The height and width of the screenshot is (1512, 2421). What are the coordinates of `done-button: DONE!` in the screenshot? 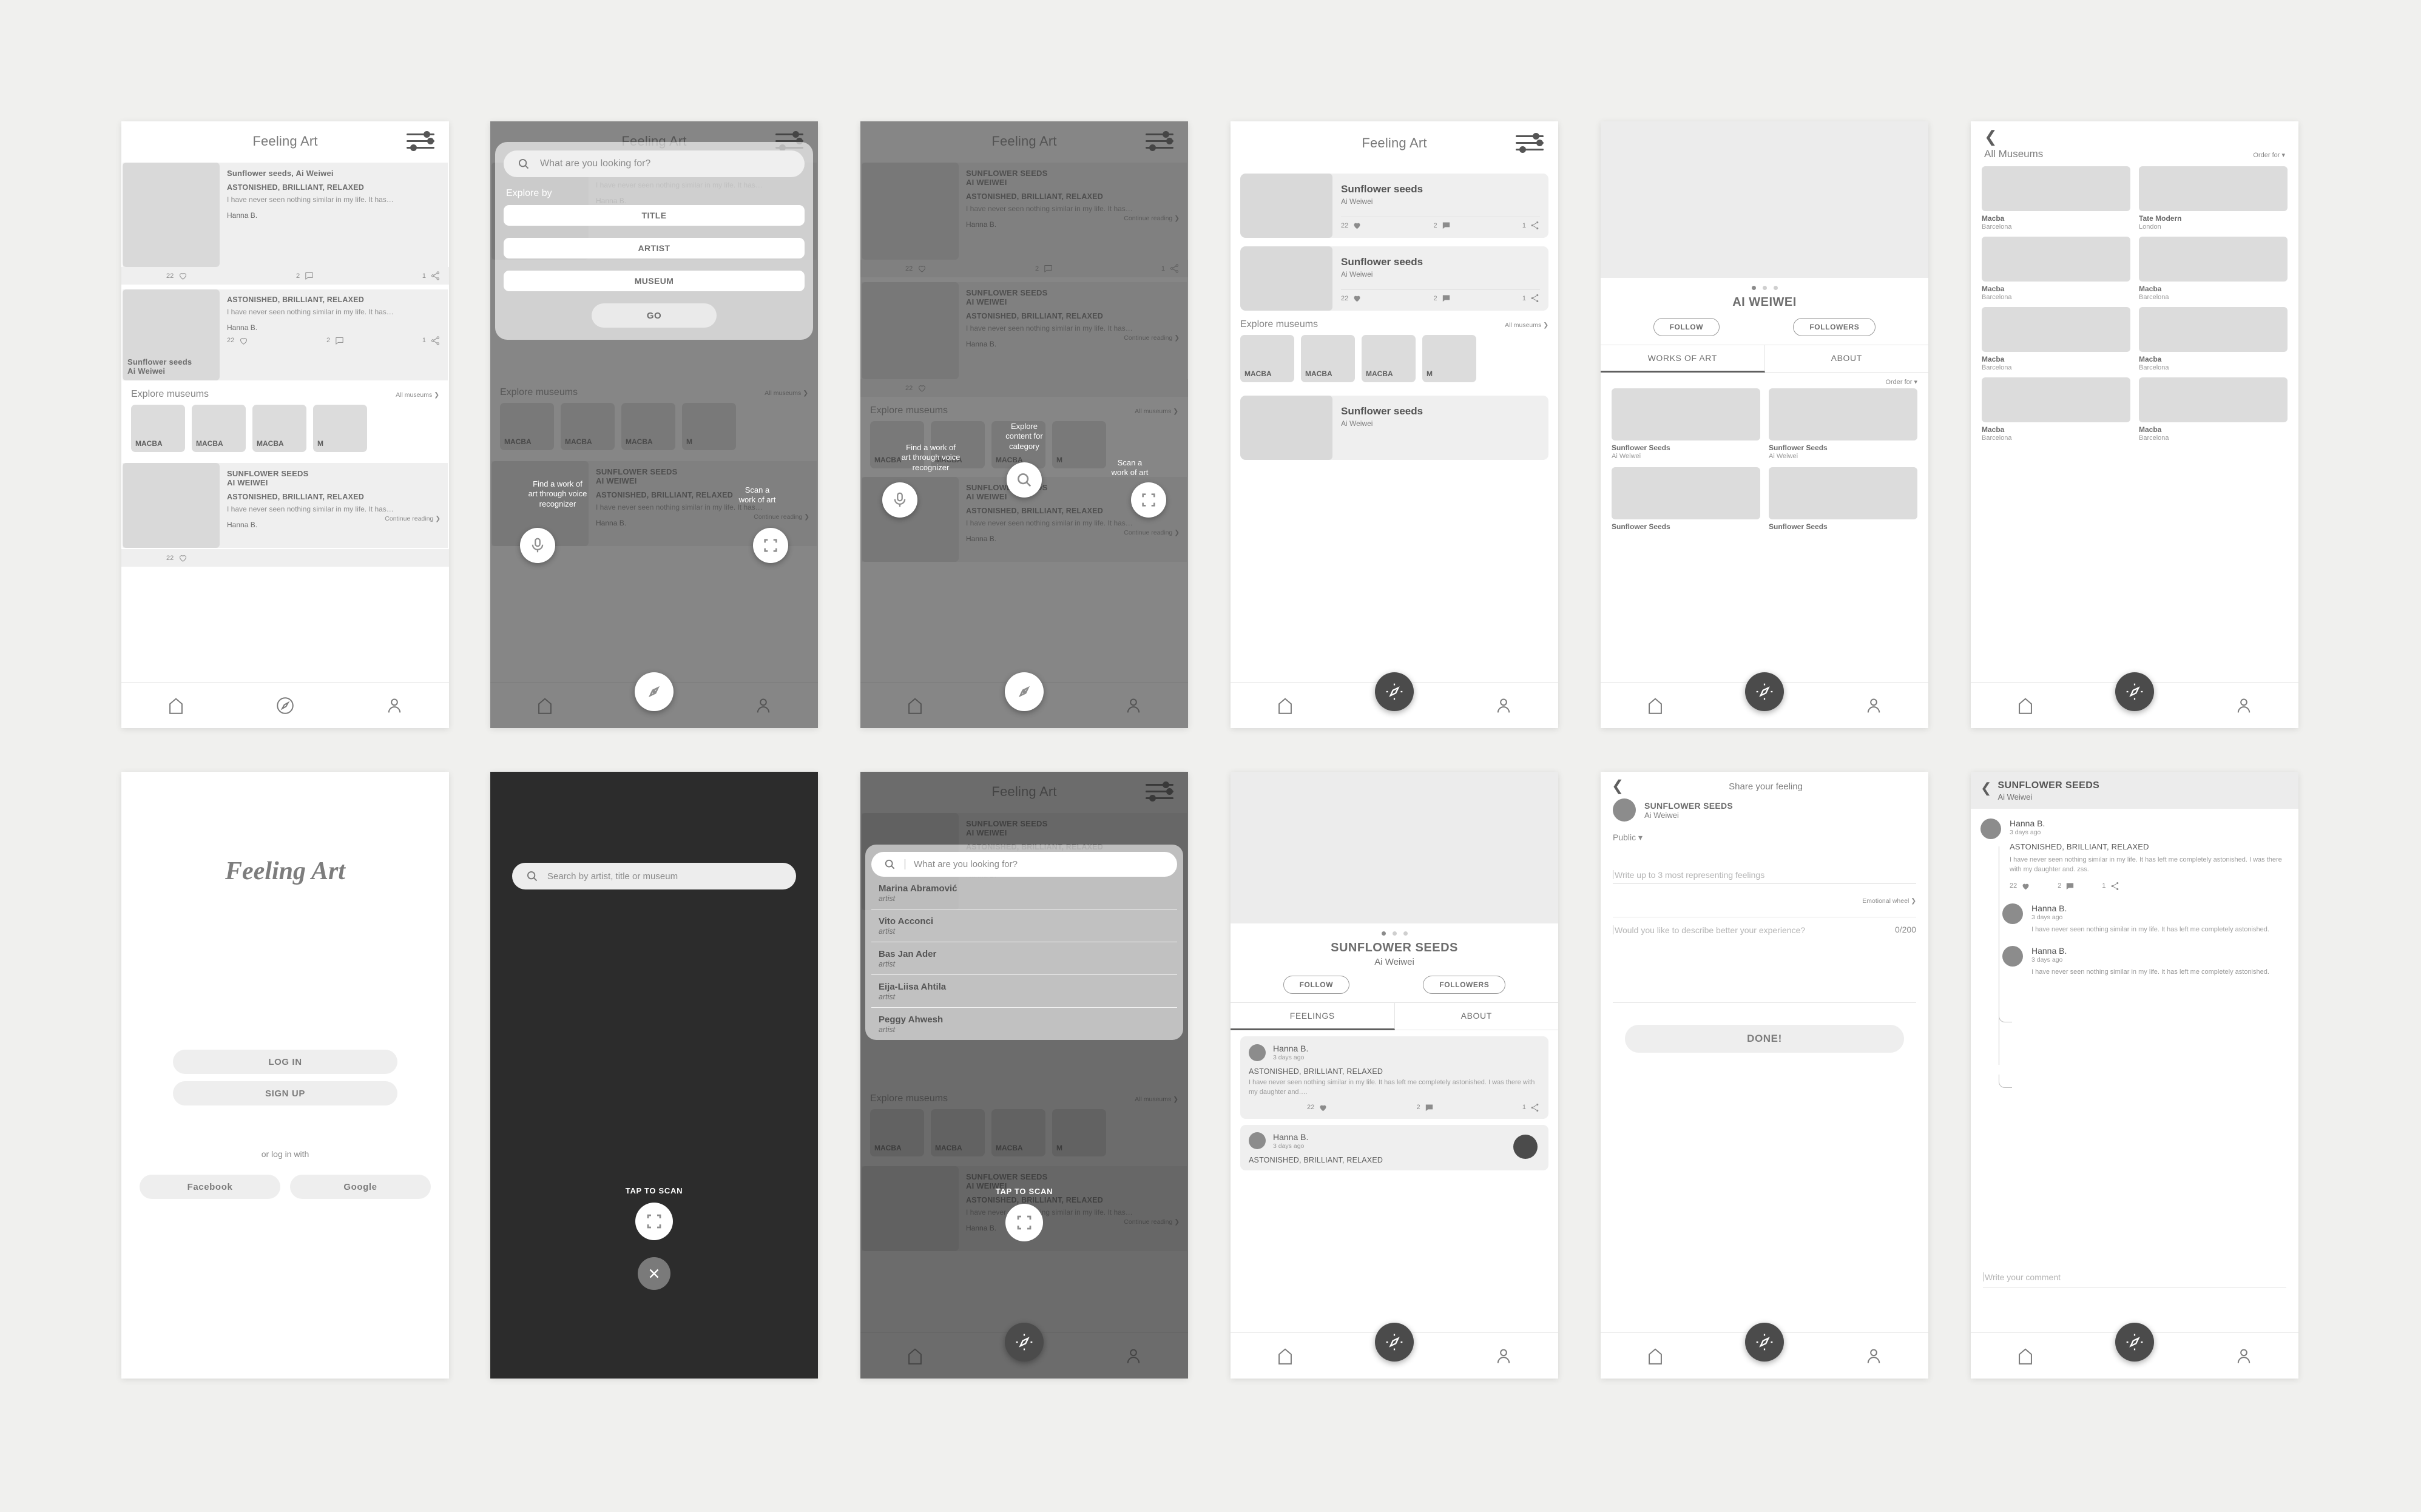 It's located at (1764, 1039).